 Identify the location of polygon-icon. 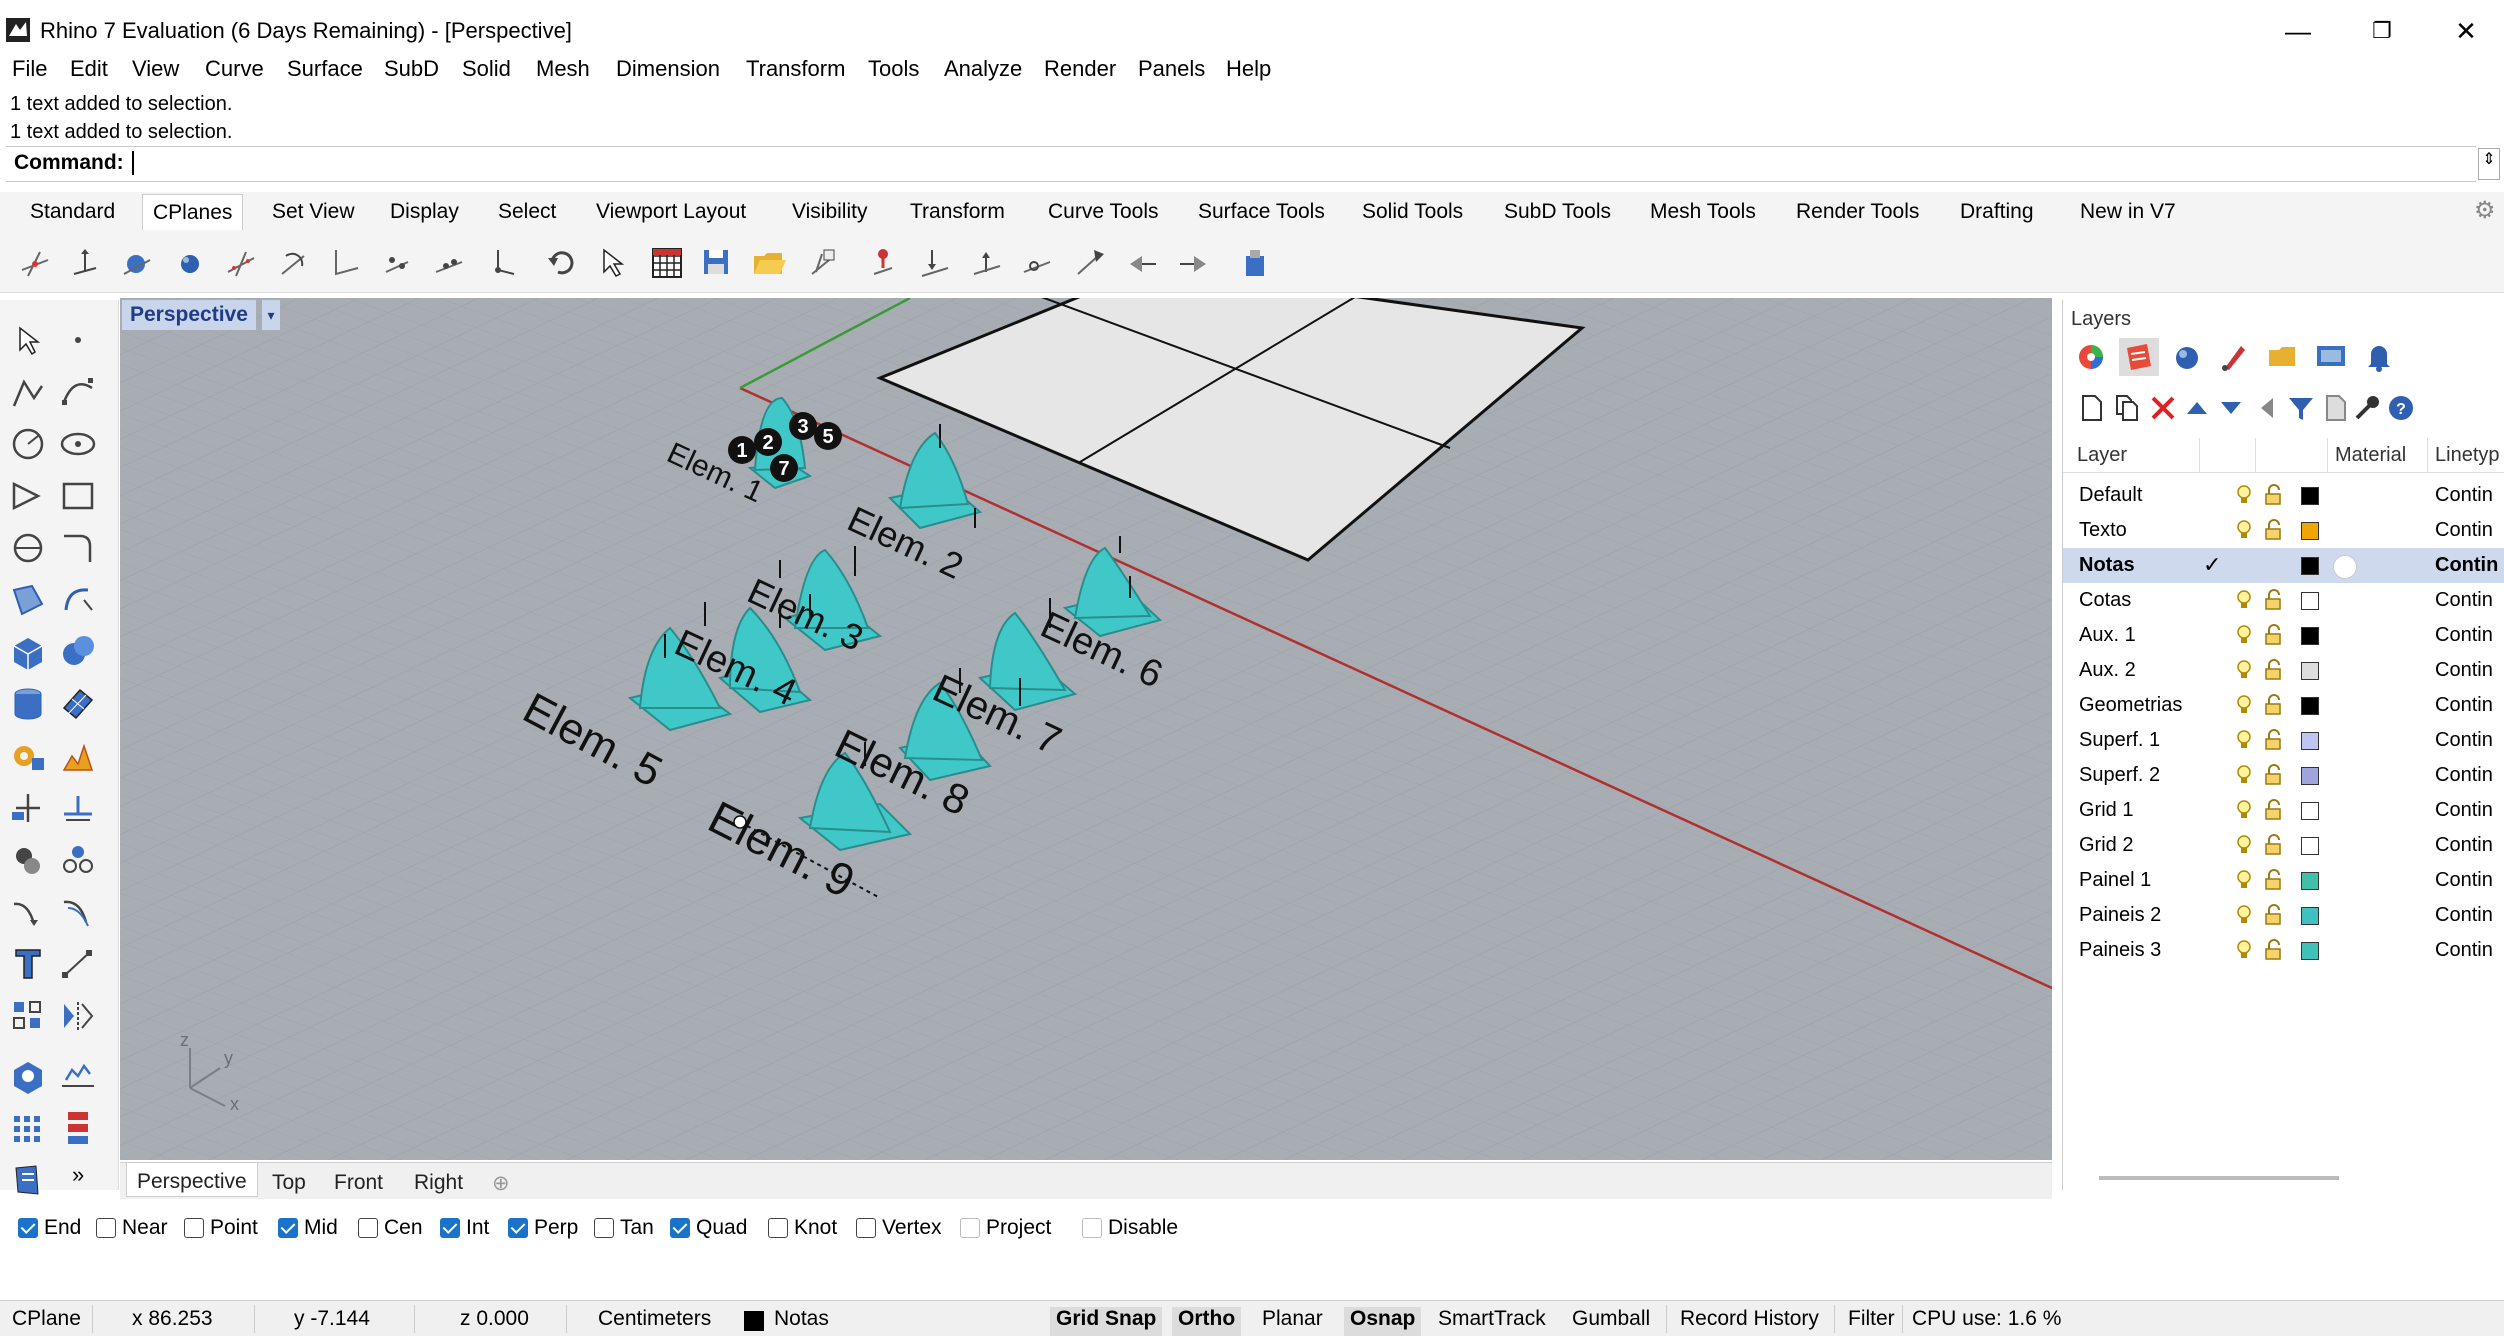
(28, 548).